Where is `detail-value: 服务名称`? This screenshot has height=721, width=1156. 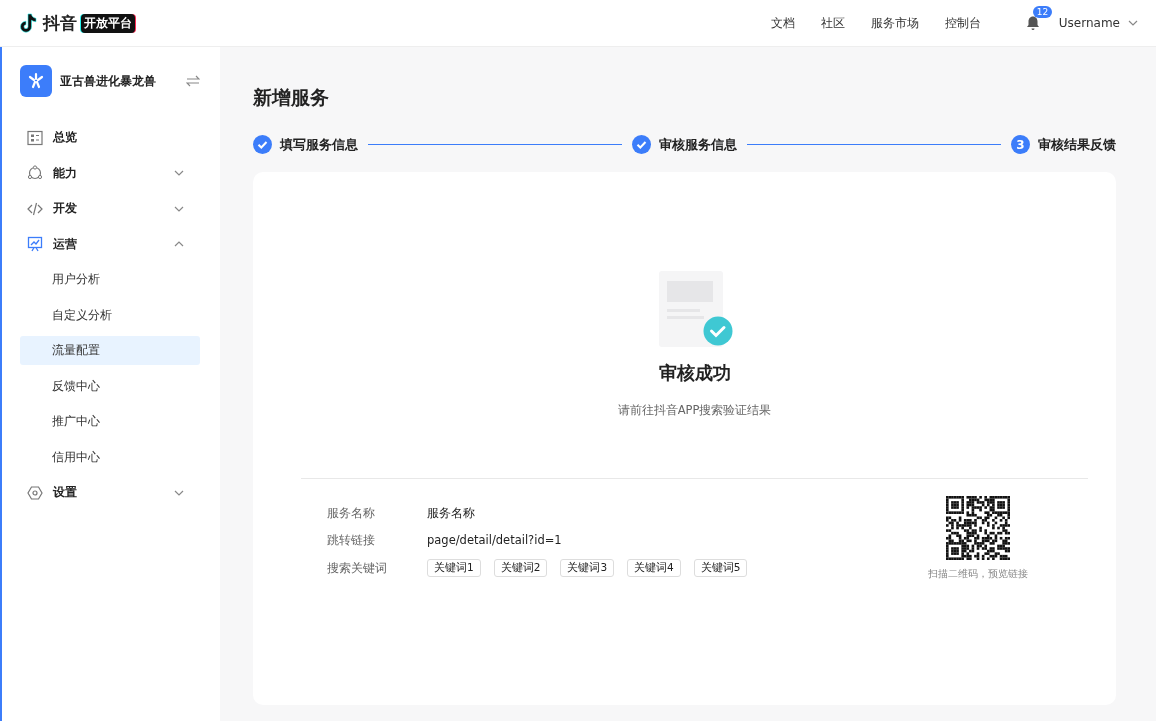
detail-value: 服务名称 is located at coordinates (451, 513).